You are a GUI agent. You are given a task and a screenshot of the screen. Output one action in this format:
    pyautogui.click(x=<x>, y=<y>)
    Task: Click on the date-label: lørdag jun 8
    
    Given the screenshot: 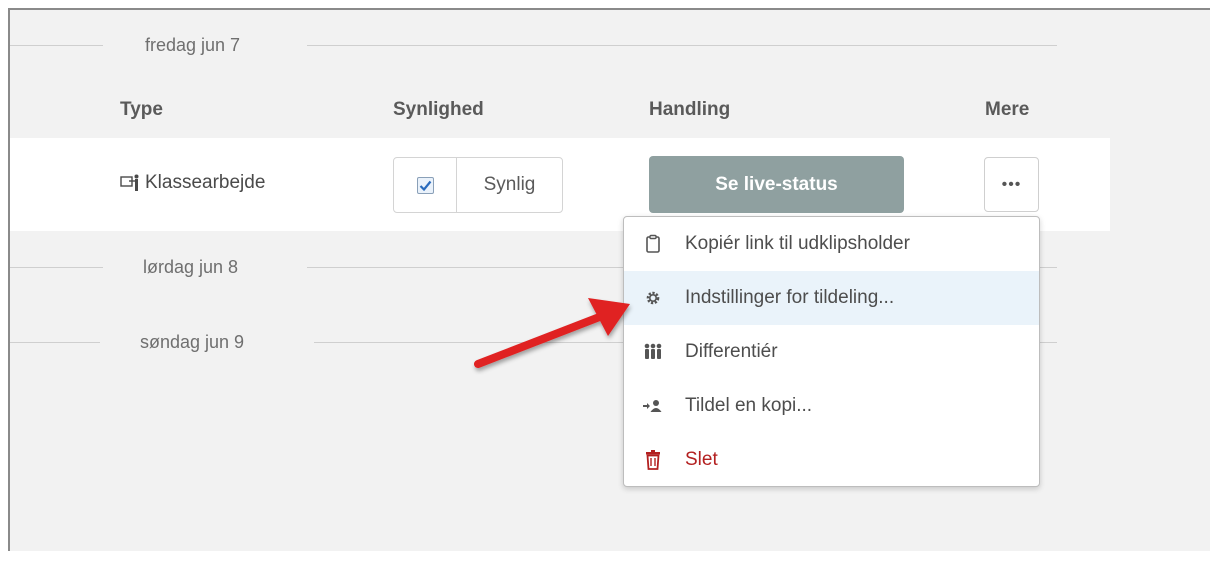 What is the action you would take?
    pyautogui.click(x=191, y=267)
    